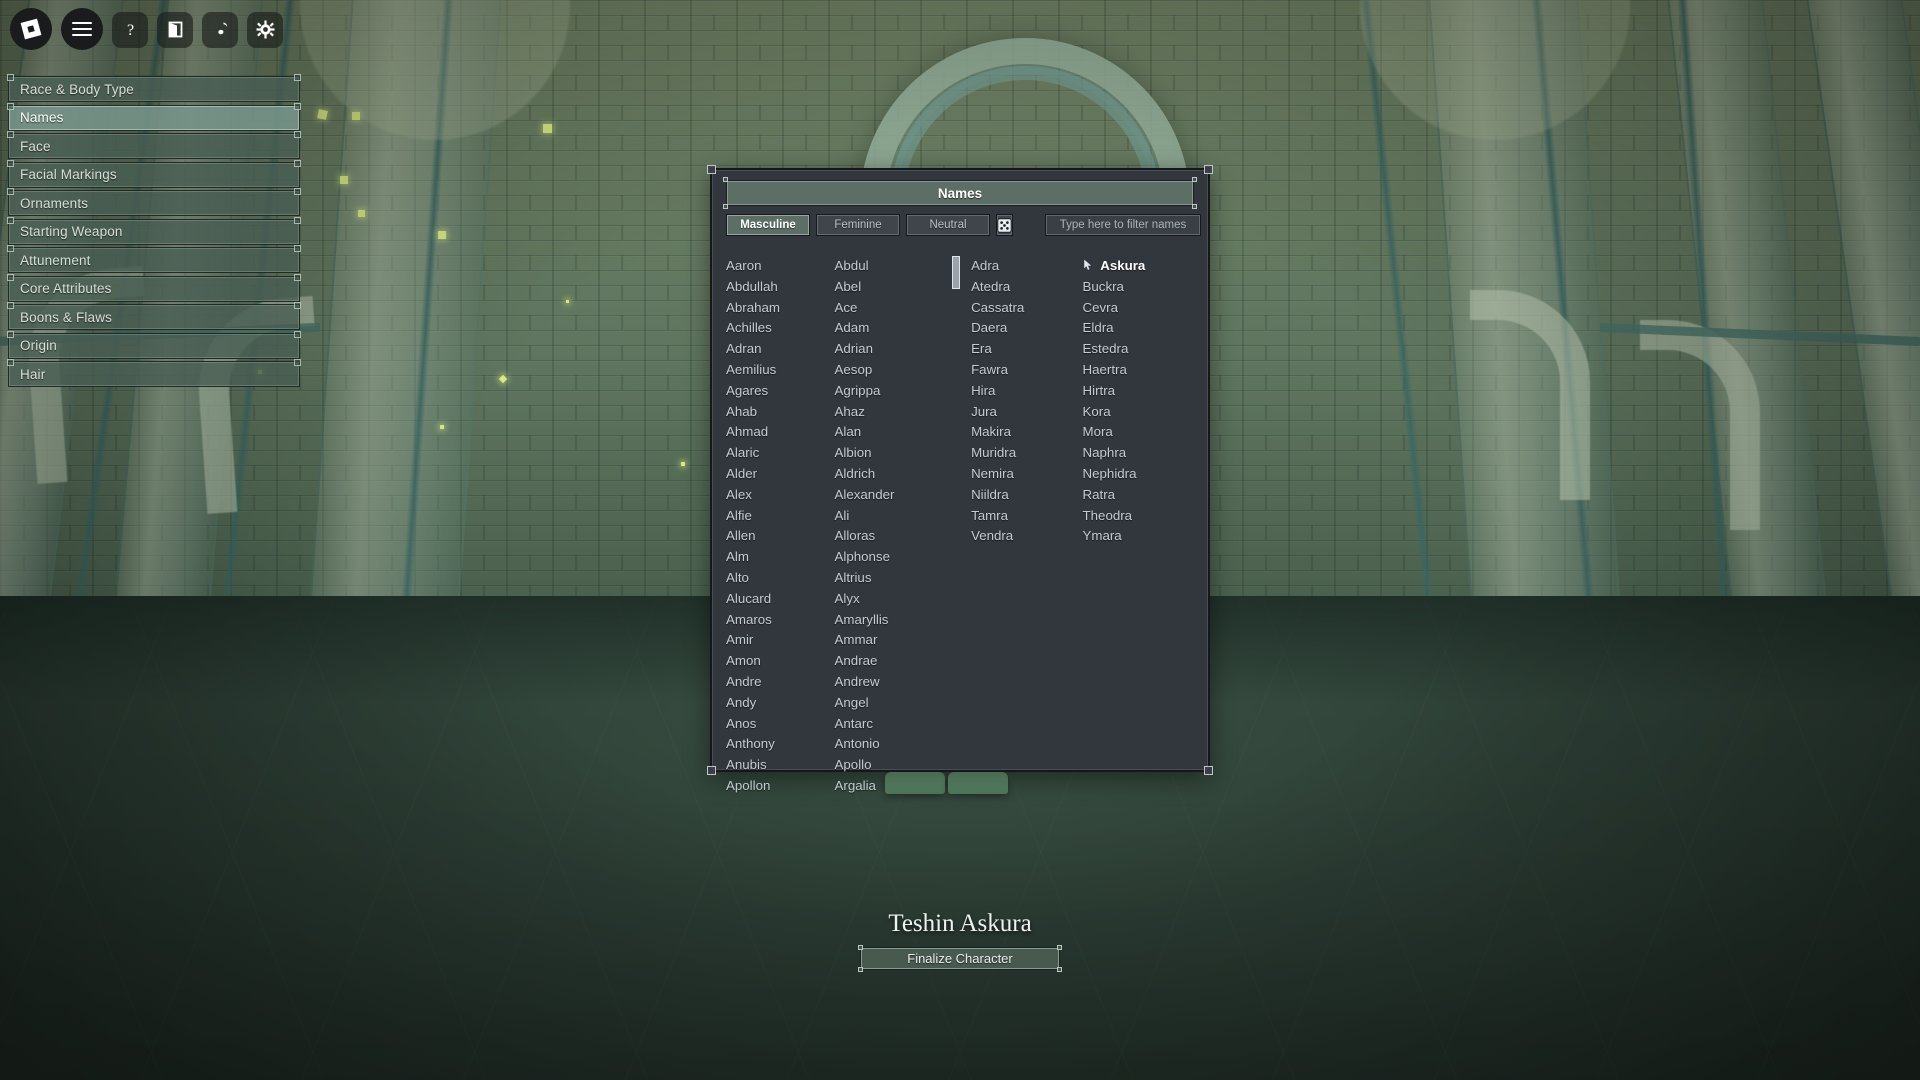 The height and width of the screenshot is (1080, 1920). What do you see at coordinates (889, 661) in the screenshot?
I see `name-option: Andrae` at bounding box center [889, 661].